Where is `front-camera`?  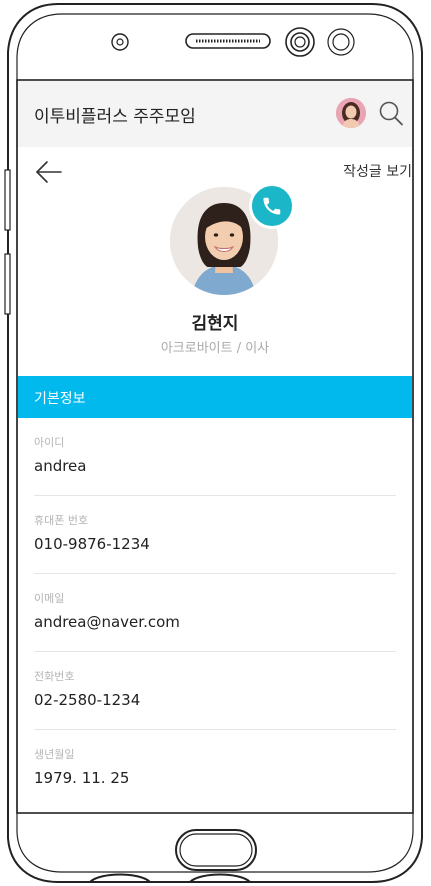 front-camera is located at coordinates (120, 42).